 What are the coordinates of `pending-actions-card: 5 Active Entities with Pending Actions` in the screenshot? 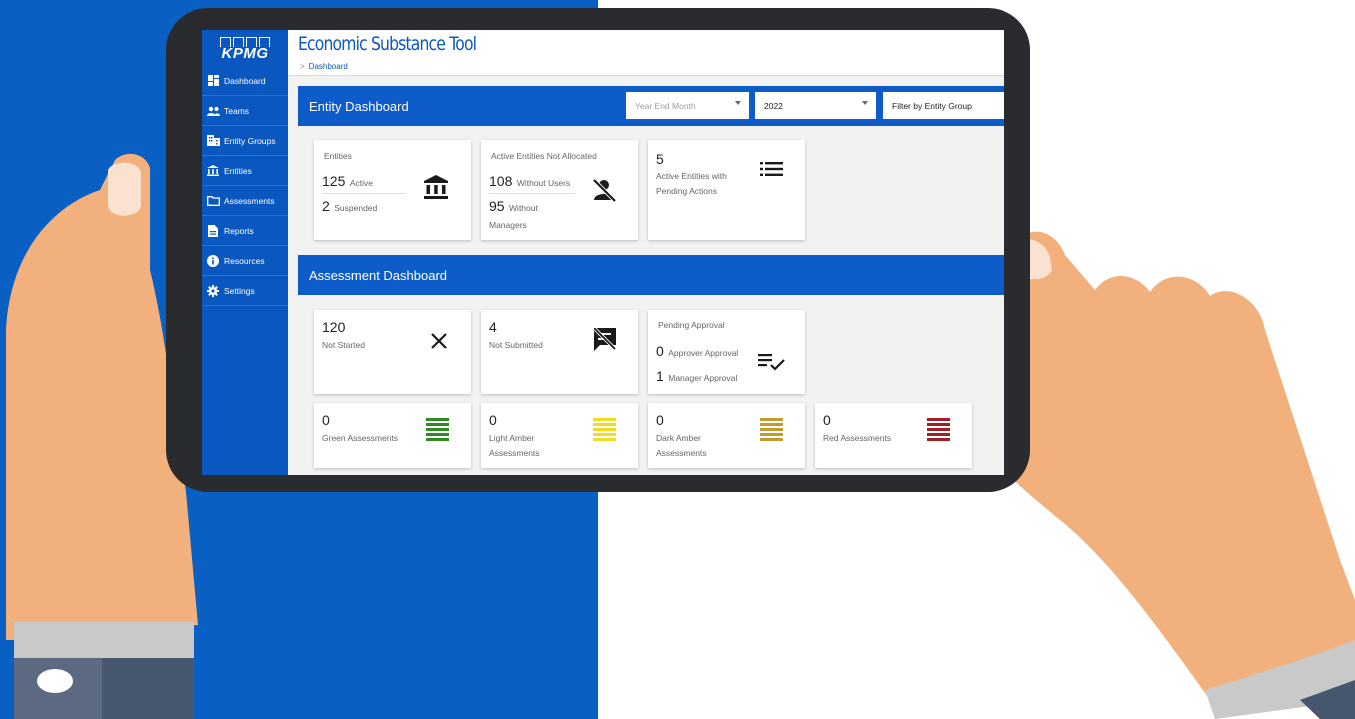 It's located at (726, 190).